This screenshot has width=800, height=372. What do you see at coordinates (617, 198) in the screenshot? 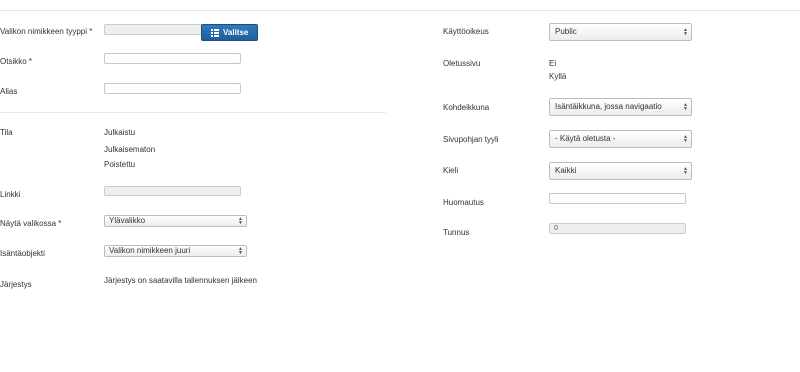
I see `note-input` at bounding box center [617, 198].